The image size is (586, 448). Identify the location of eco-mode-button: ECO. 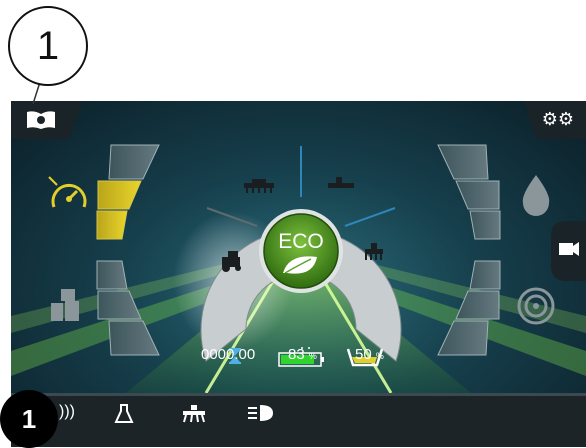
(301, 251).